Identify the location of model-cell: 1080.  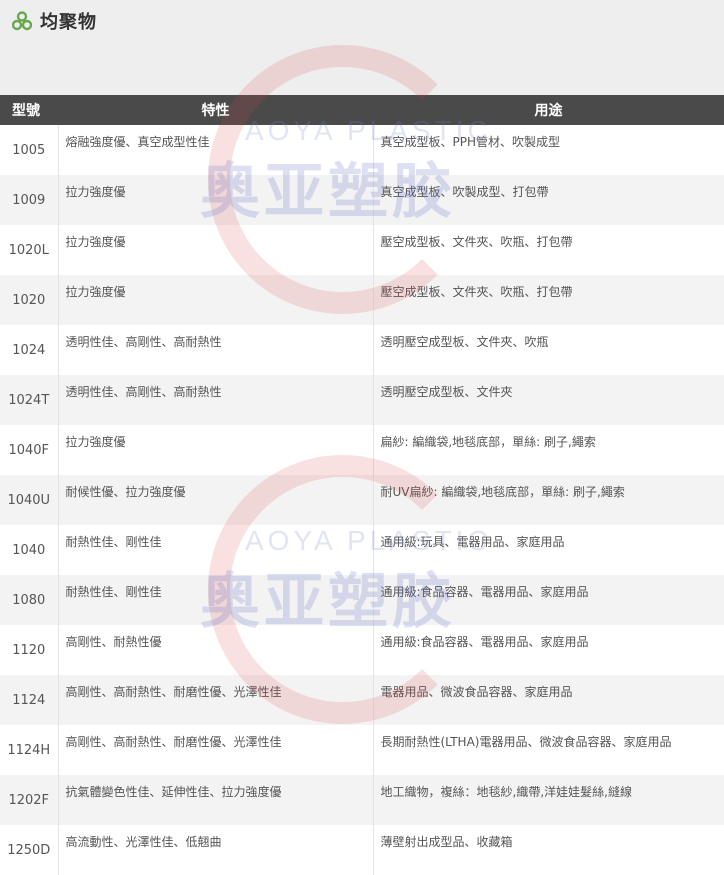
(29, 600).